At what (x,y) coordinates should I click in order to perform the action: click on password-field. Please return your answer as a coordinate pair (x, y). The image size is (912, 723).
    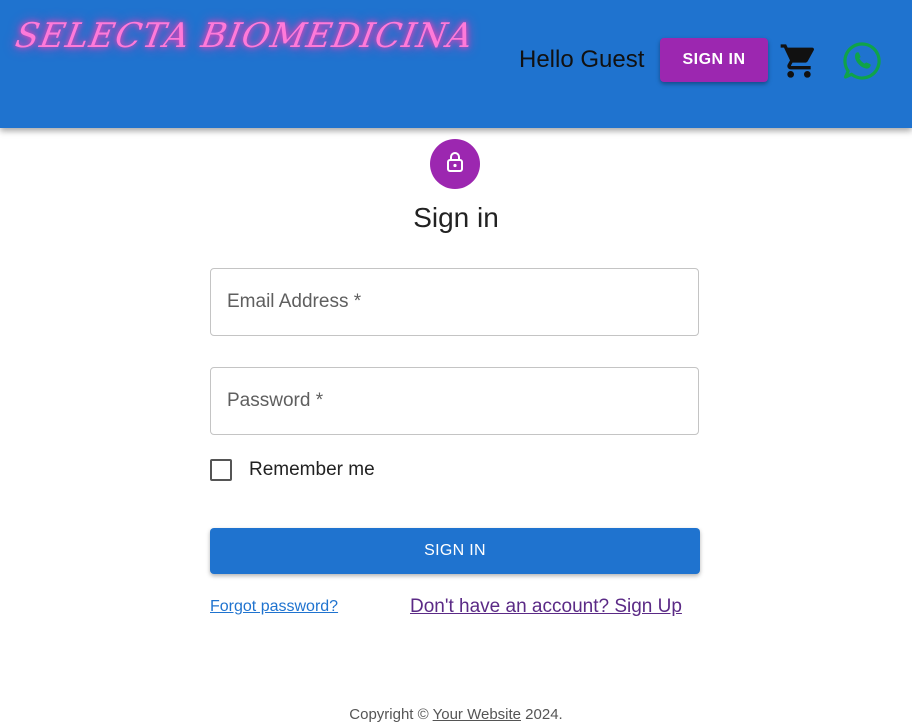
    Looking at the image, I should click on (454, 401).